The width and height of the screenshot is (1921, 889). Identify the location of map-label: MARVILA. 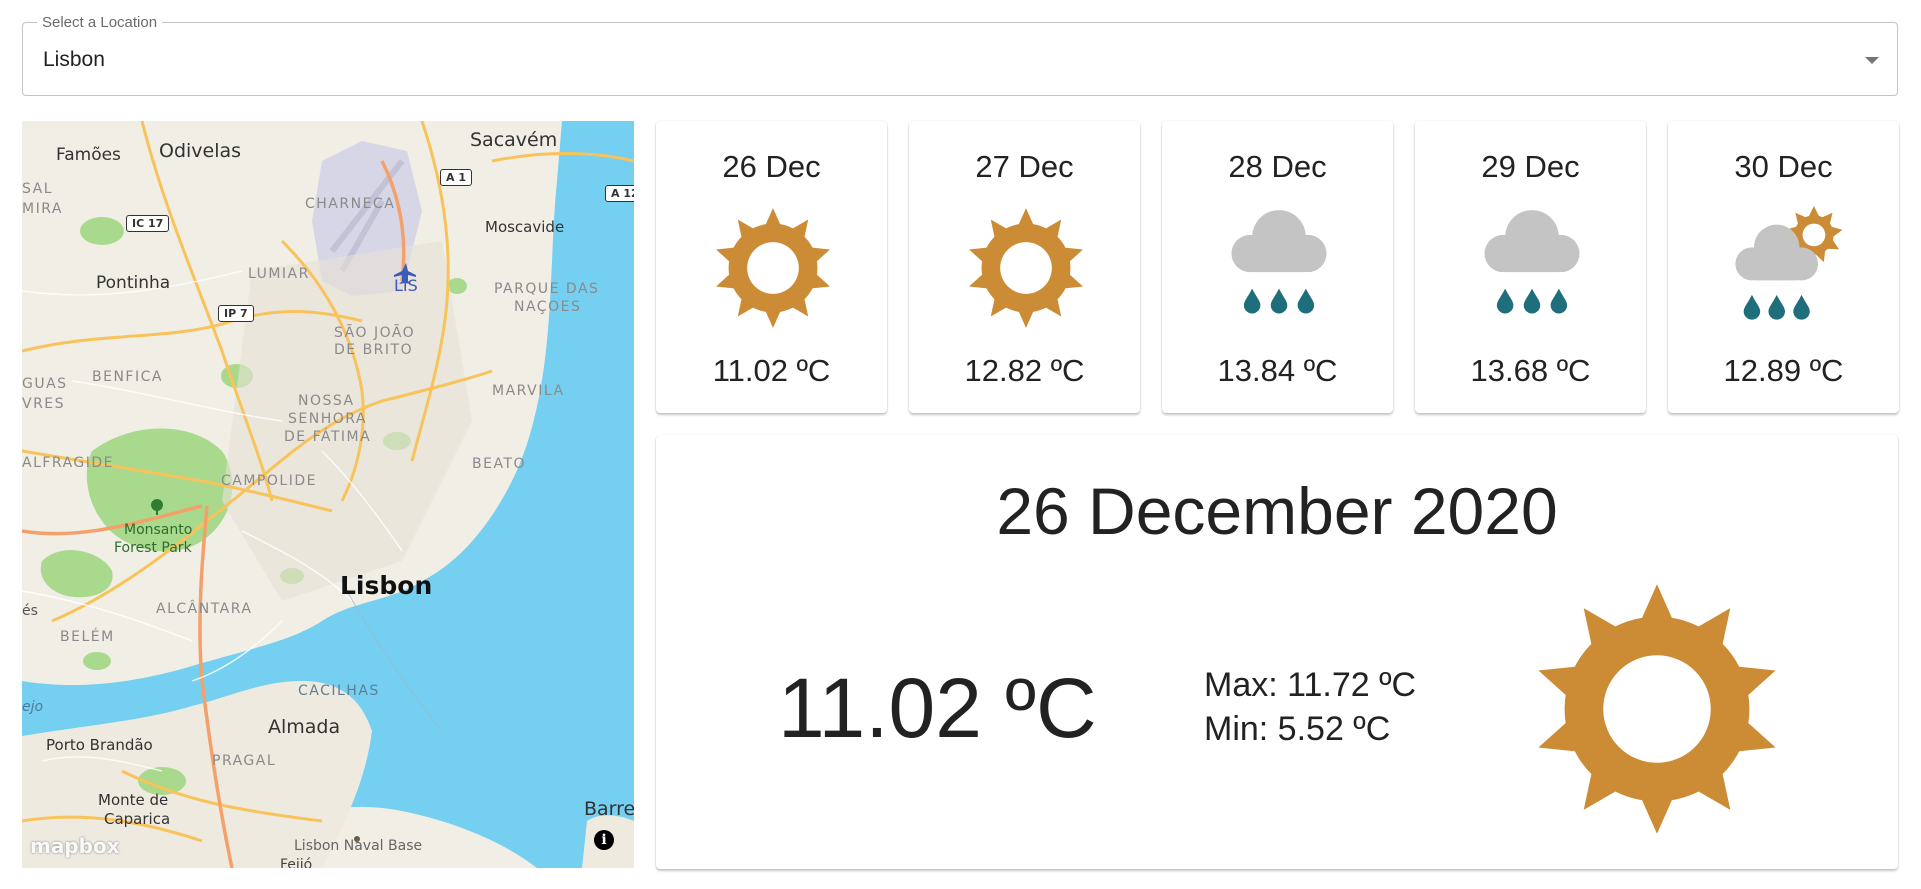
(528, 391).